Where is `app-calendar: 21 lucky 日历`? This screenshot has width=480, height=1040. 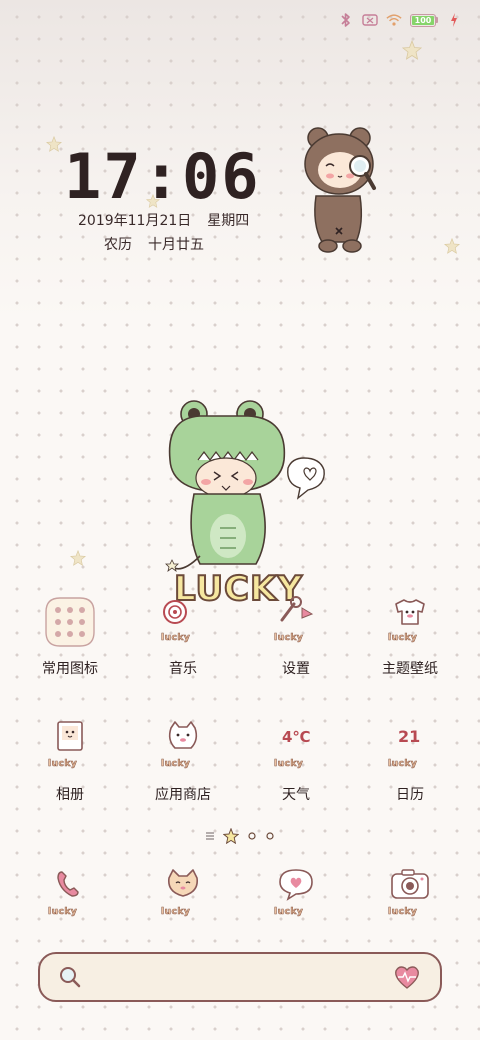 app-calendar: 21 lucky 日历 is located at coordinates (410, 761).